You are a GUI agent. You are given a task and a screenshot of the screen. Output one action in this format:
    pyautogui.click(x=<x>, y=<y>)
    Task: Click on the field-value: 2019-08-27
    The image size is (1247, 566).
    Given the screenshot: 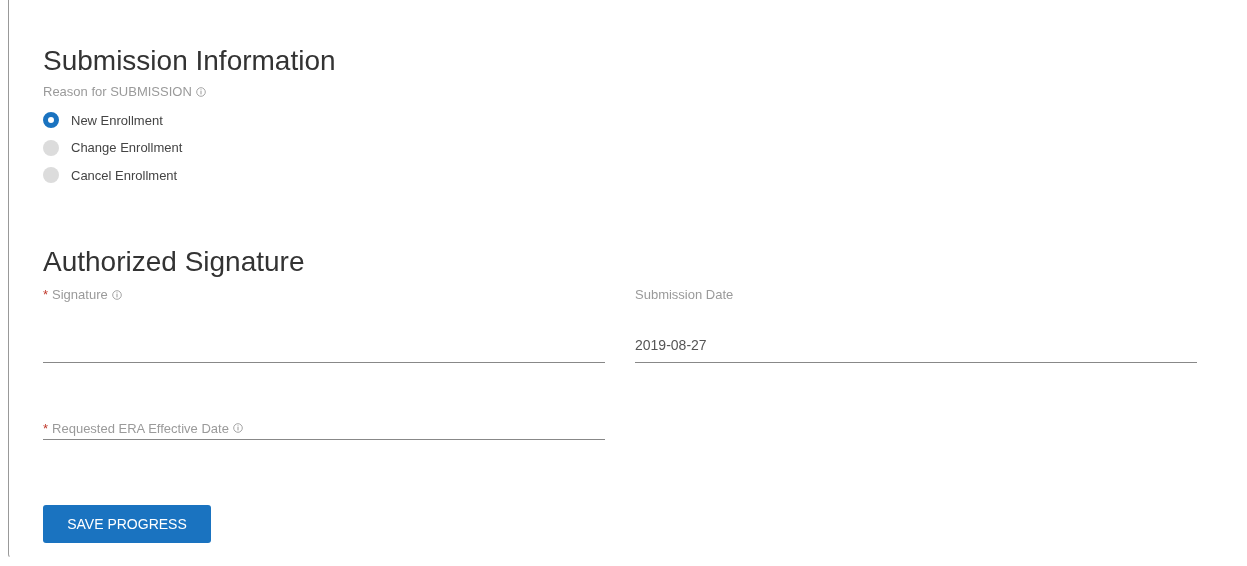 What is the action you would take?
    pyautogui.click(x=671, y=345)
    